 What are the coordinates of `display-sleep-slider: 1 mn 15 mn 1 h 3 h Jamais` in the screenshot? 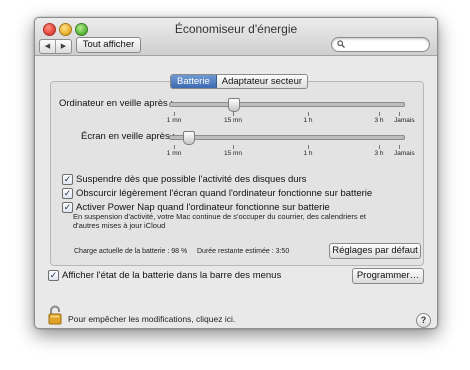 It's located at (290, 146).